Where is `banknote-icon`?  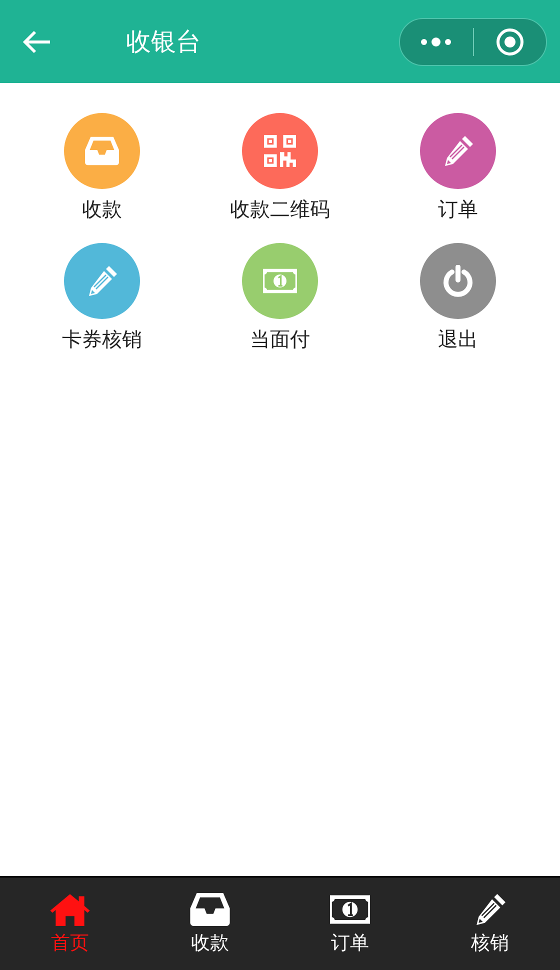
banknote-icon is located at coordinates (350, 909).